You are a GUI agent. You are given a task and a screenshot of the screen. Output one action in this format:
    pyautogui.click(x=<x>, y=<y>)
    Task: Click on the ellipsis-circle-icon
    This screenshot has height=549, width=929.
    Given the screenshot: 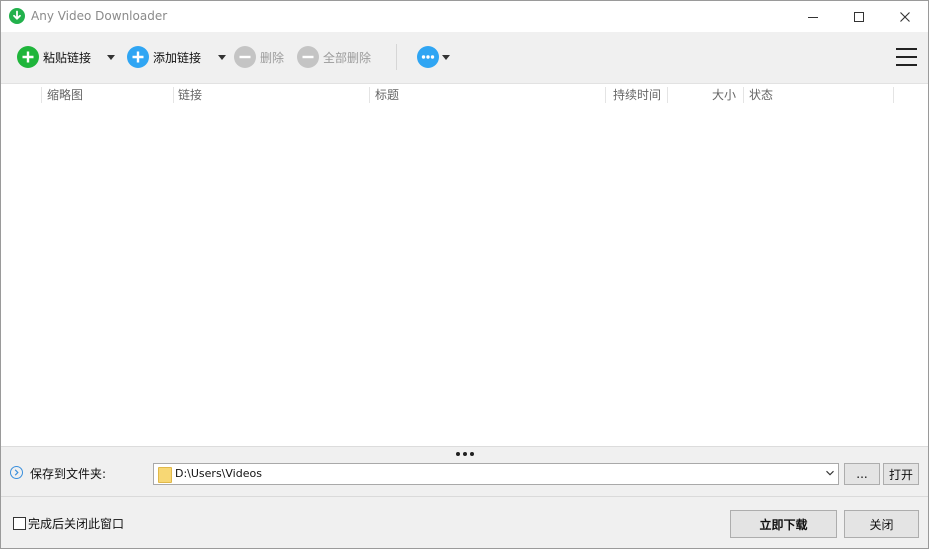 What is the action you would take?
    pyautogui.click(x=428, y=57)
    